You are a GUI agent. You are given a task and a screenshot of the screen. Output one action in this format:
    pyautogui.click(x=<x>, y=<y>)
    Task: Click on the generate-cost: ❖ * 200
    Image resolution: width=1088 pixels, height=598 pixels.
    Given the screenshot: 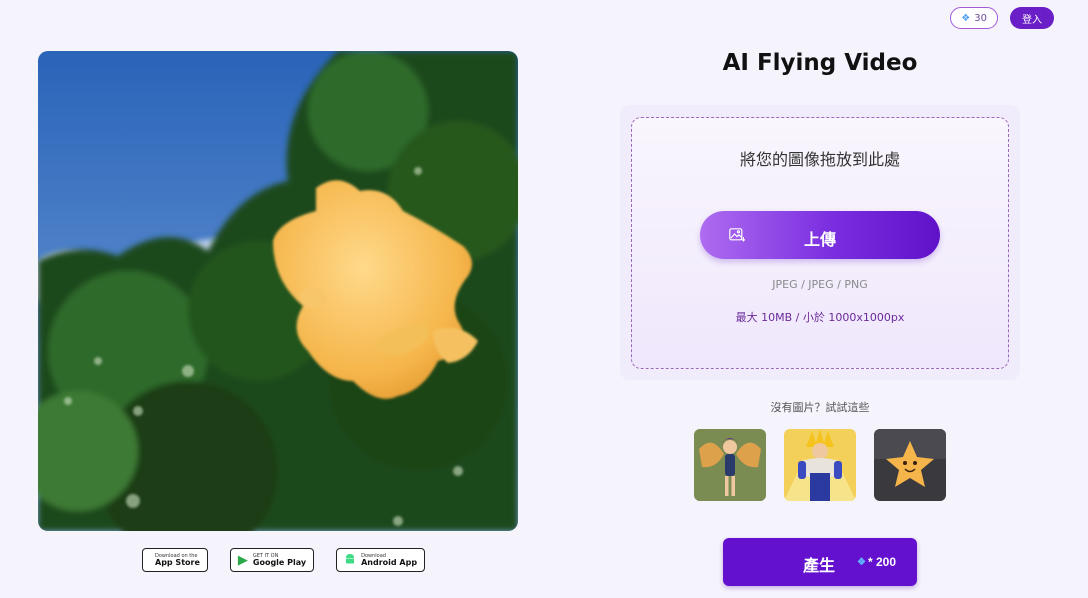 What is the action you would take?
    pyautogui.click(x=876, y=562)
    